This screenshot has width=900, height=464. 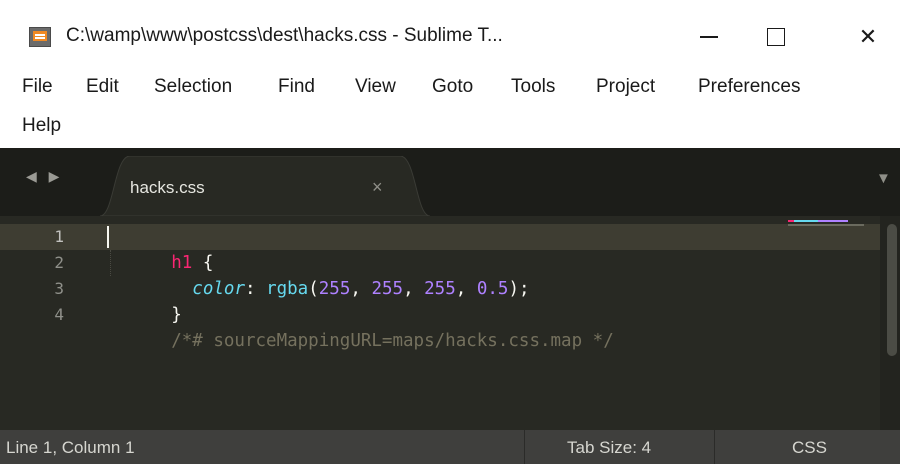 What do you see at coordinates (452, 87) in the screenshot?
I see `menu-goto: Goto` at bounding box center [452, 87].